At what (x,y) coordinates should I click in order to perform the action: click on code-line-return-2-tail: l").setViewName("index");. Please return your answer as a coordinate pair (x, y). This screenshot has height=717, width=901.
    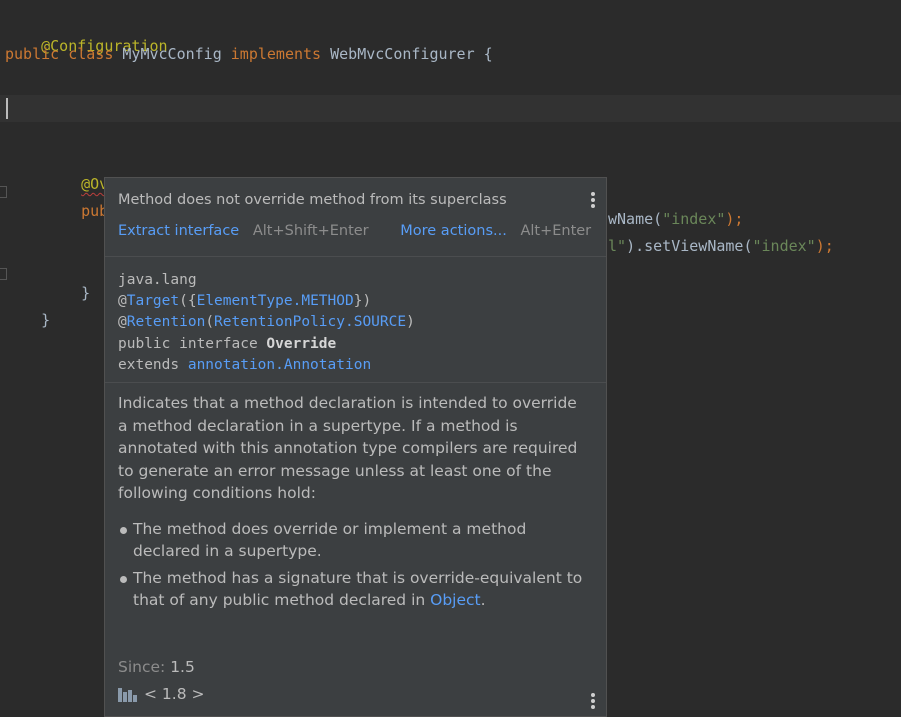
    Looking at the image, I should click on (721, 246).